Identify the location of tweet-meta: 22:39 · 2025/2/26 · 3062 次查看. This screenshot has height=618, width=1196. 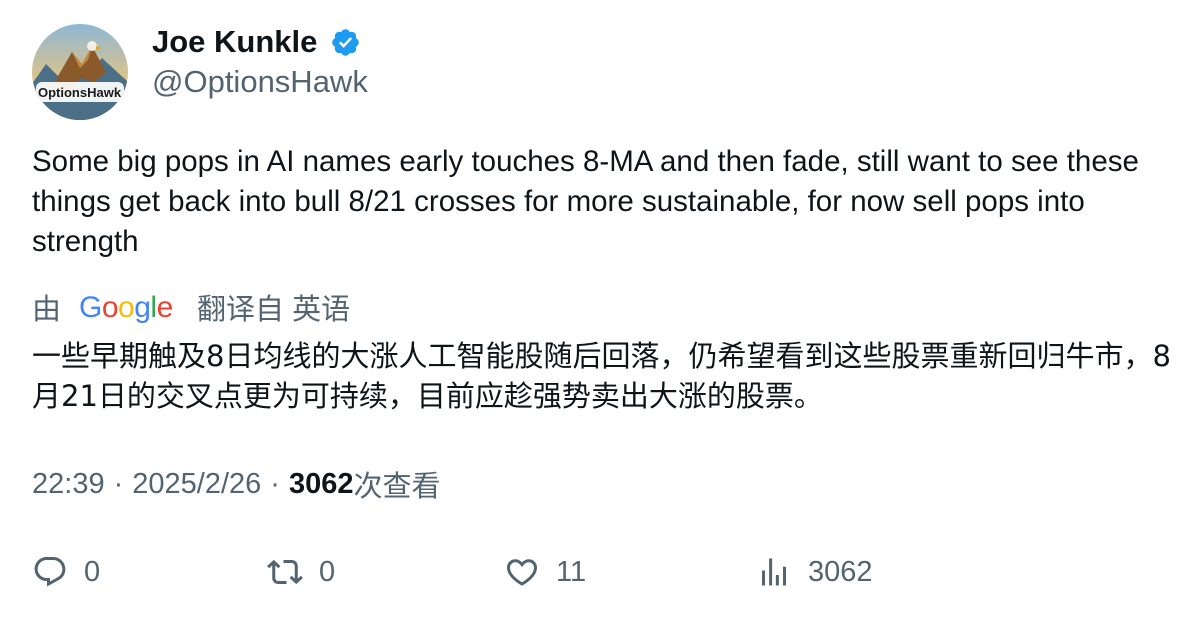
(236, 484).